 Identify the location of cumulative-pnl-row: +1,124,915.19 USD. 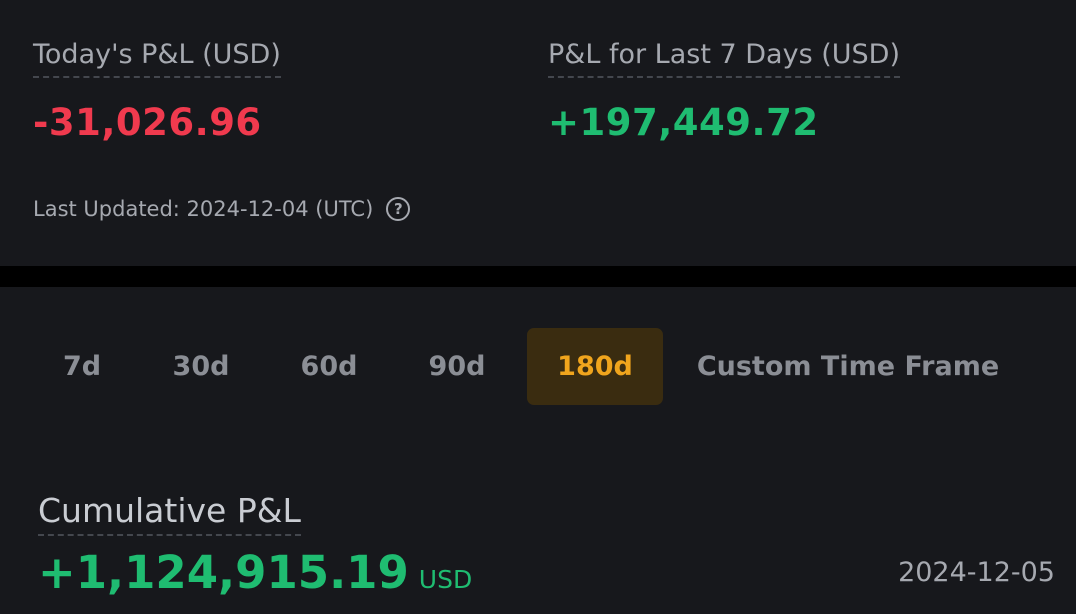
(255, 573).